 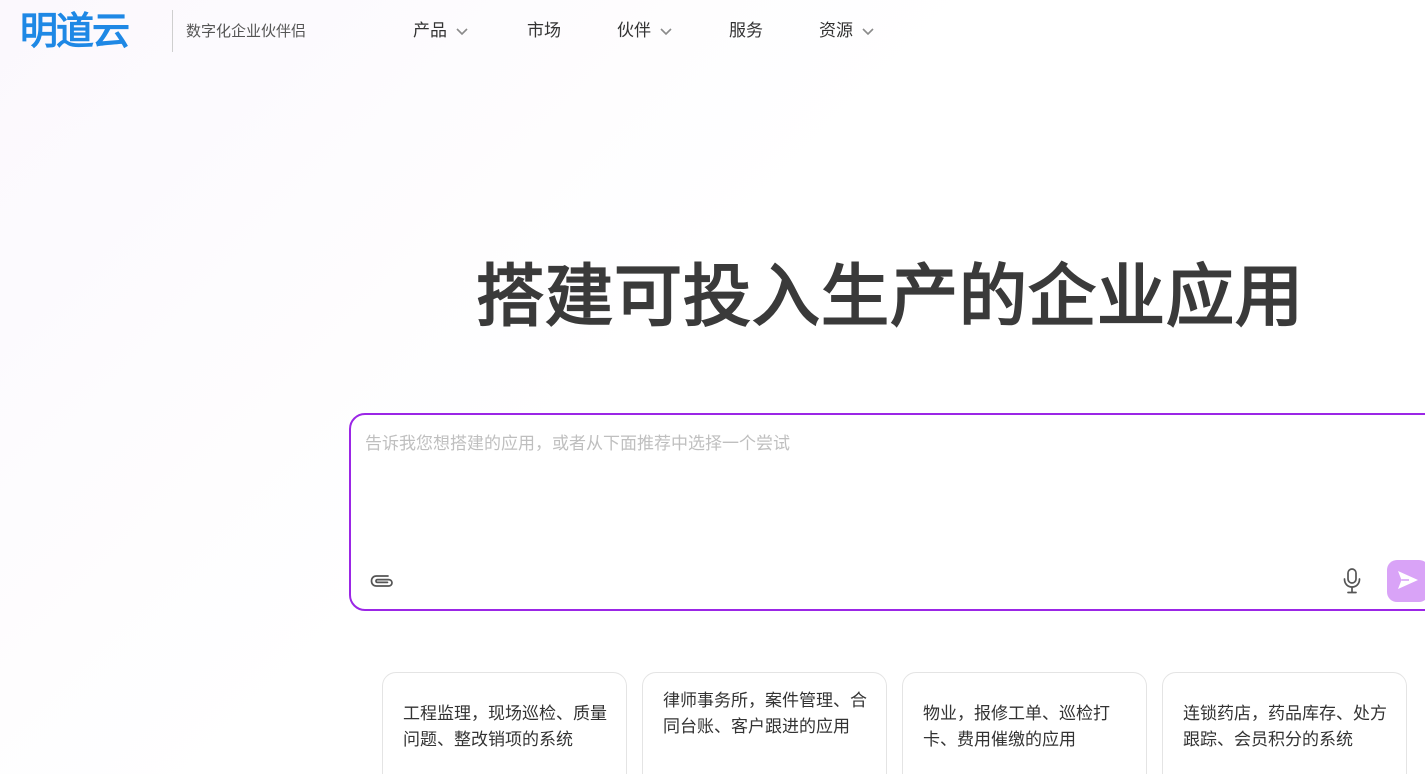 I want to click on logo: 明道云, so click(x=75, y=31).